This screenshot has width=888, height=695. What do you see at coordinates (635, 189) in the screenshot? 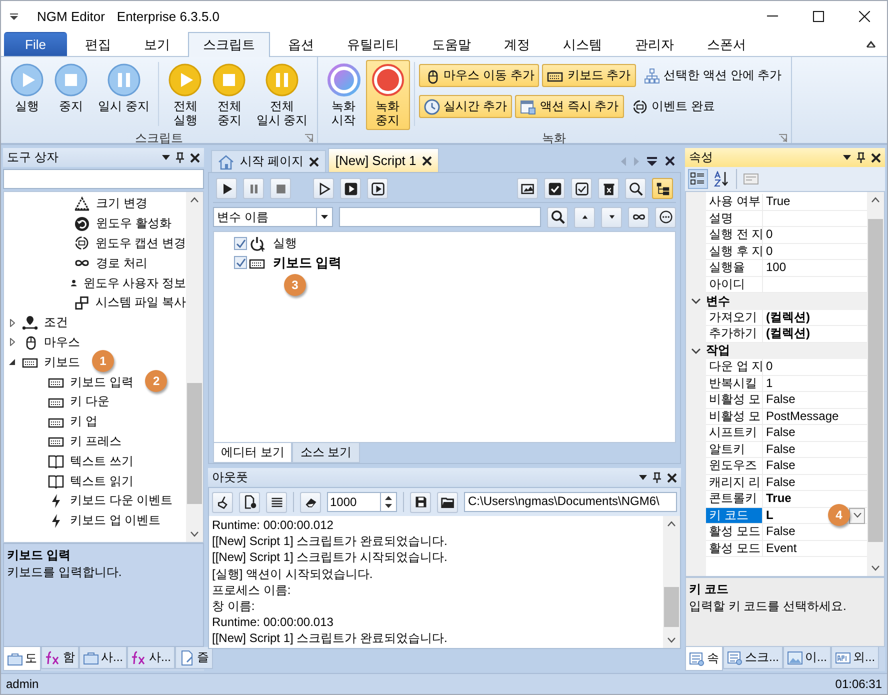
I see `zoom-icon` at bounding box center [635, 189].